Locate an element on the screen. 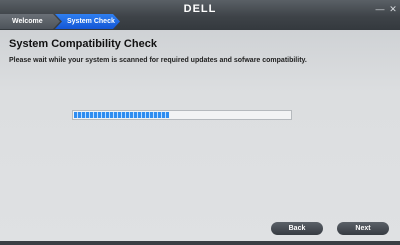 The width and height of the screenshot is (400, 245). title-bar: Welcome System Check DELL — ✕ is located at coordinates (200, 15).